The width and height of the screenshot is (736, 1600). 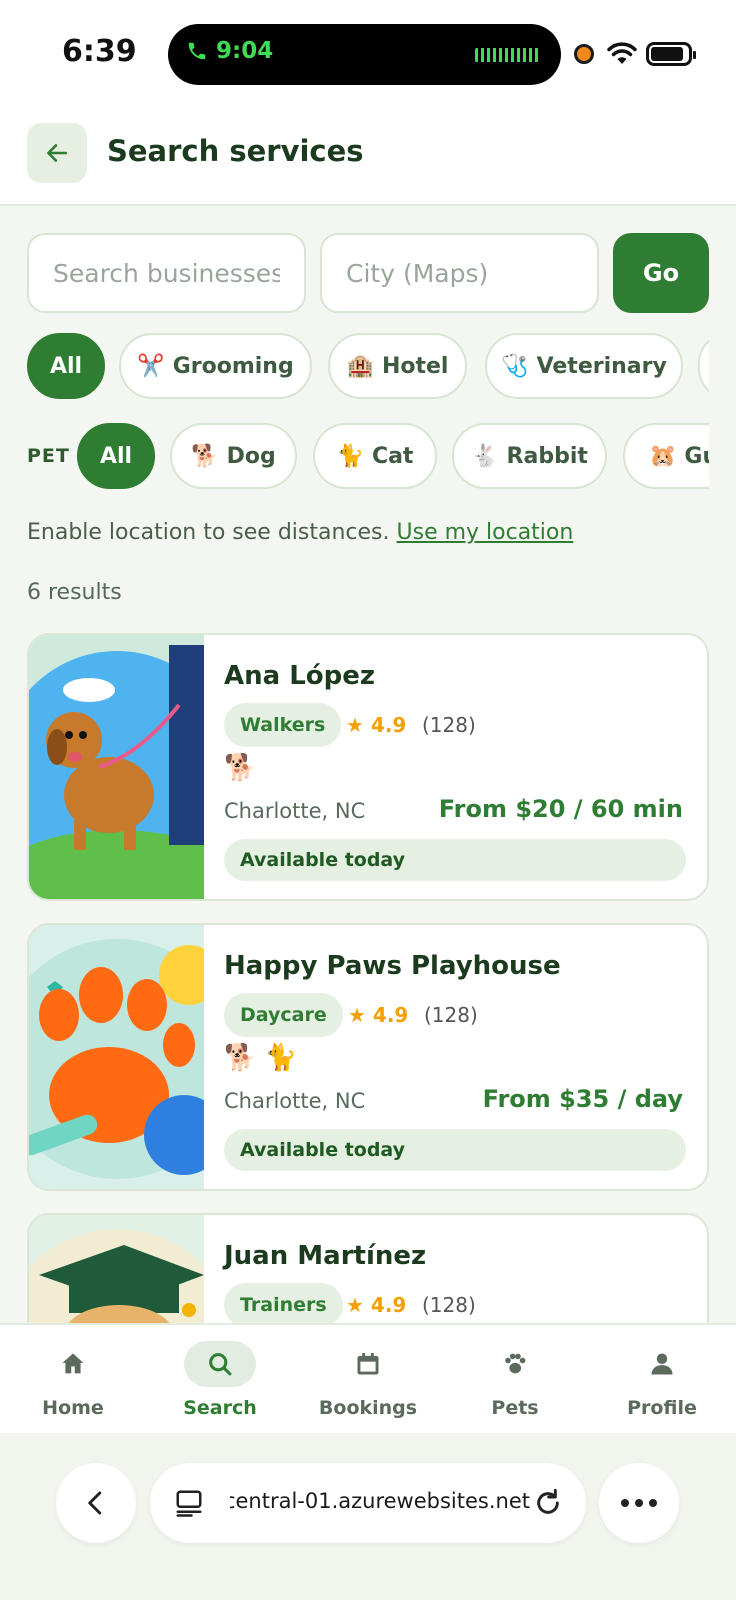 I want to click on chip-label: Veterinary, so click(x=601, y=366).